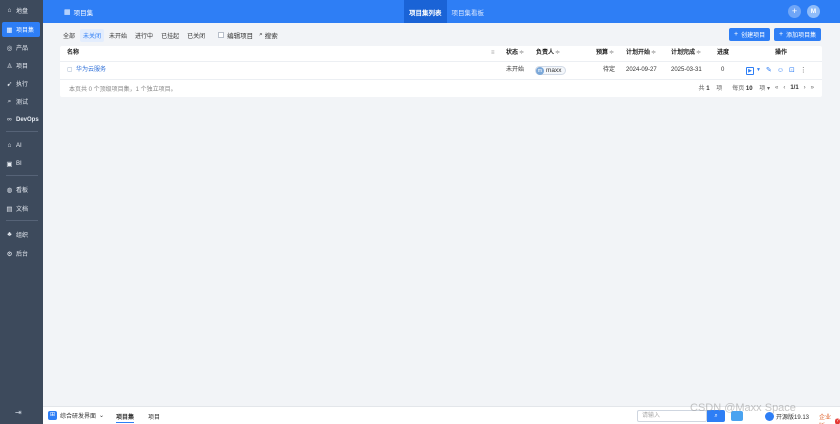 The width and height of the screenshot is (840, 424). Describe the element at coordinates (9, 164) in the screenshot. I see `bi-icon: ▣` at that location.